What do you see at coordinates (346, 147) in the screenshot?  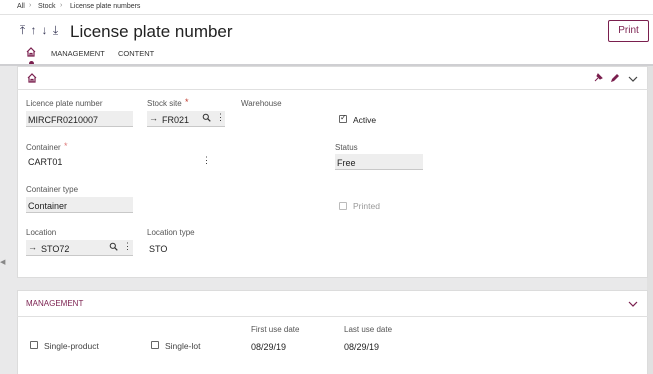 I see `status-label: Status` at bounding box center [346, 147].